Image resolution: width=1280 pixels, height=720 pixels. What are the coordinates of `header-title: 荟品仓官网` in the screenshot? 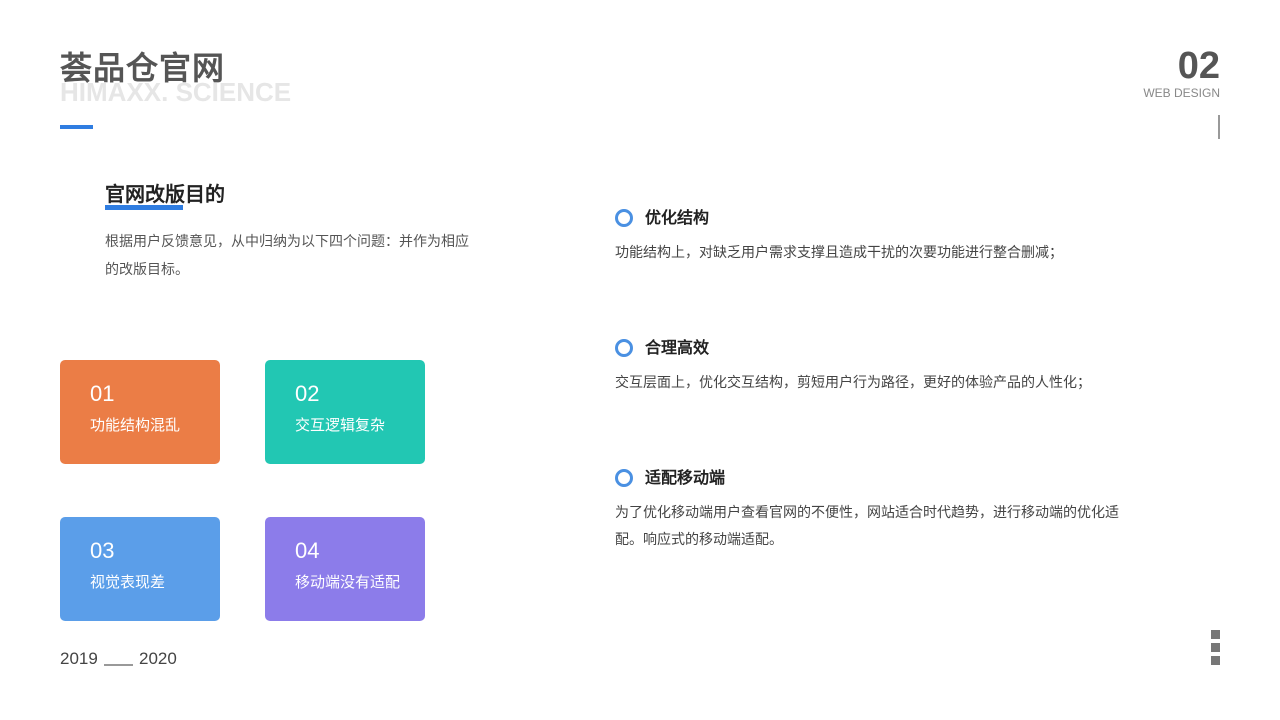 It's located at (143, 68).